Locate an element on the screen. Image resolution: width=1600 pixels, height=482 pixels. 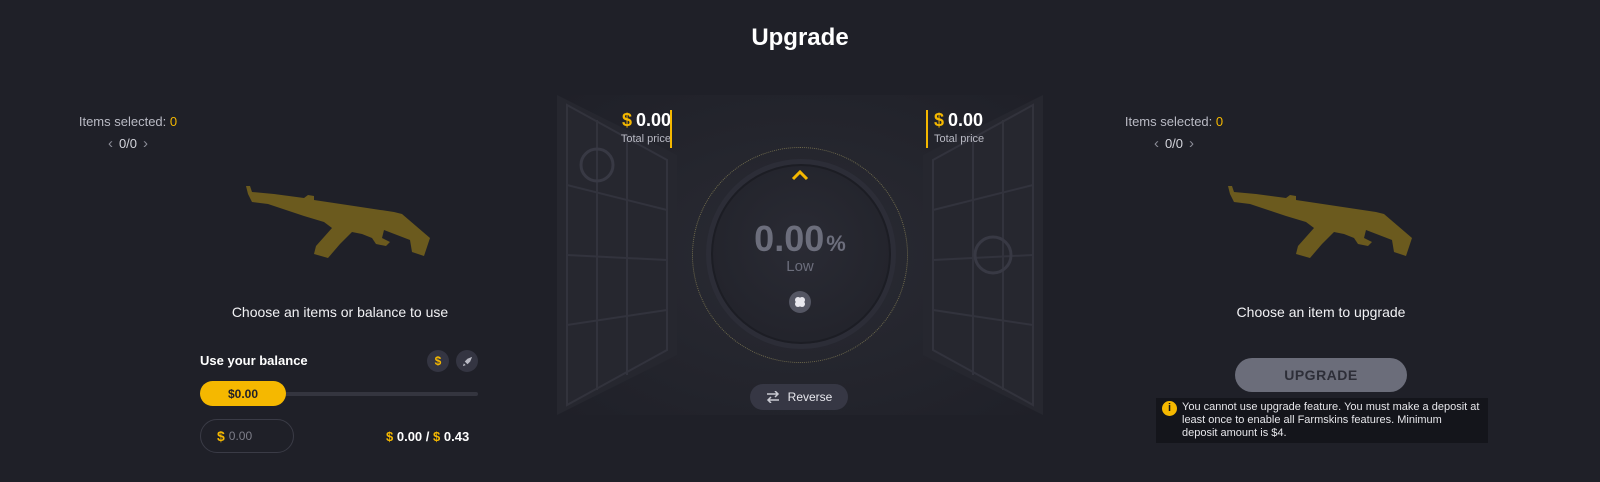
left-choose-text: Choose an items or balance to use is located at coordinates (340, 312).